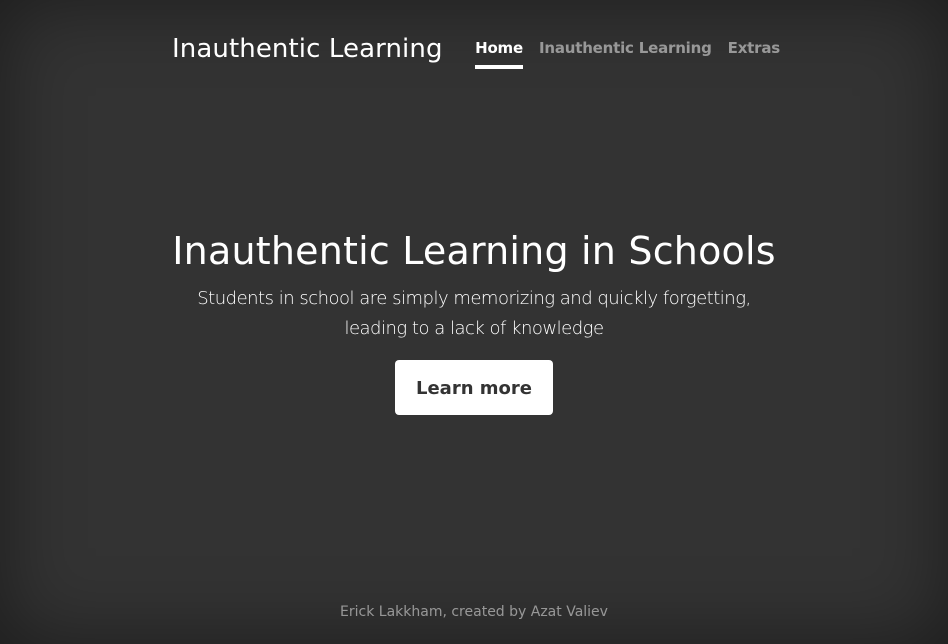 Image resolution: width=948 pixels, height=644 pixels. I want to click on nav-link-extras: Extras, so click(754, 53).